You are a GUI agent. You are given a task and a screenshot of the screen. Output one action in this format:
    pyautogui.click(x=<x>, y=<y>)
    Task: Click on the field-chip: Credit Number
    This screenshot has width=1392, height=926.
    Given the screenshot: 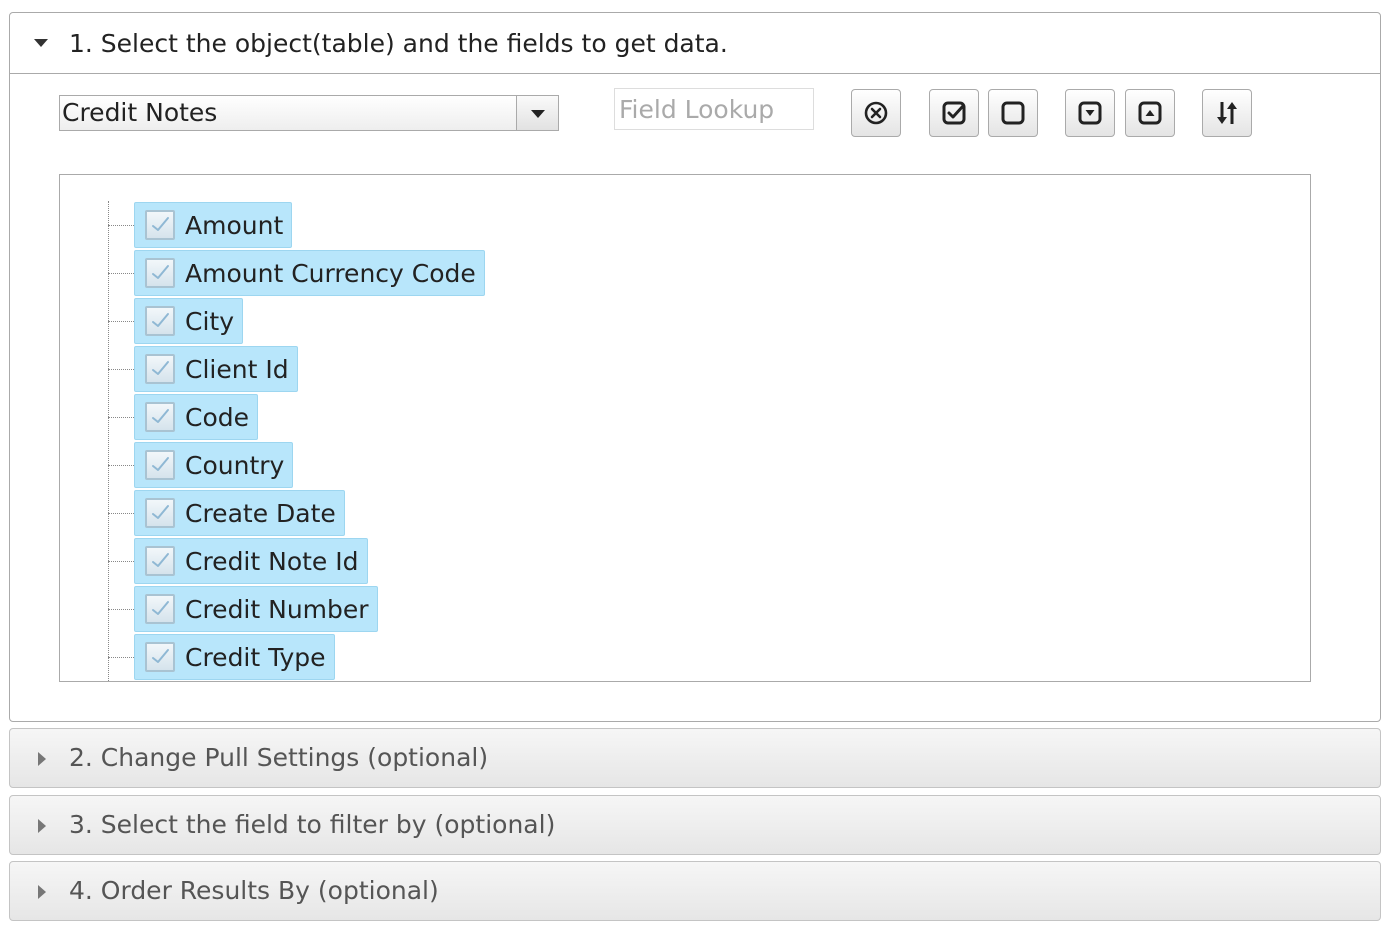 What is the action you would take?
    pyautogui.click(x=256, y=609)
    